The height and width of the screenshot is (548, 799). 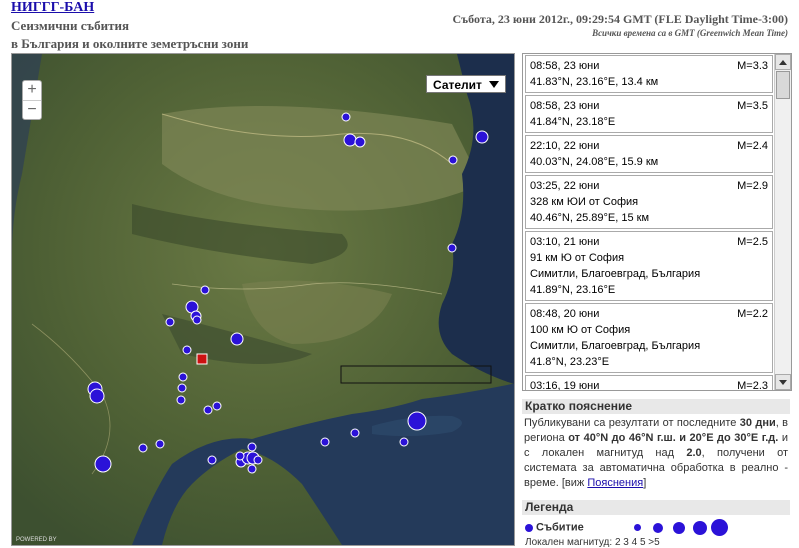 I want to click on event-magnitude: M=2.4, so click(x=752, y=146).